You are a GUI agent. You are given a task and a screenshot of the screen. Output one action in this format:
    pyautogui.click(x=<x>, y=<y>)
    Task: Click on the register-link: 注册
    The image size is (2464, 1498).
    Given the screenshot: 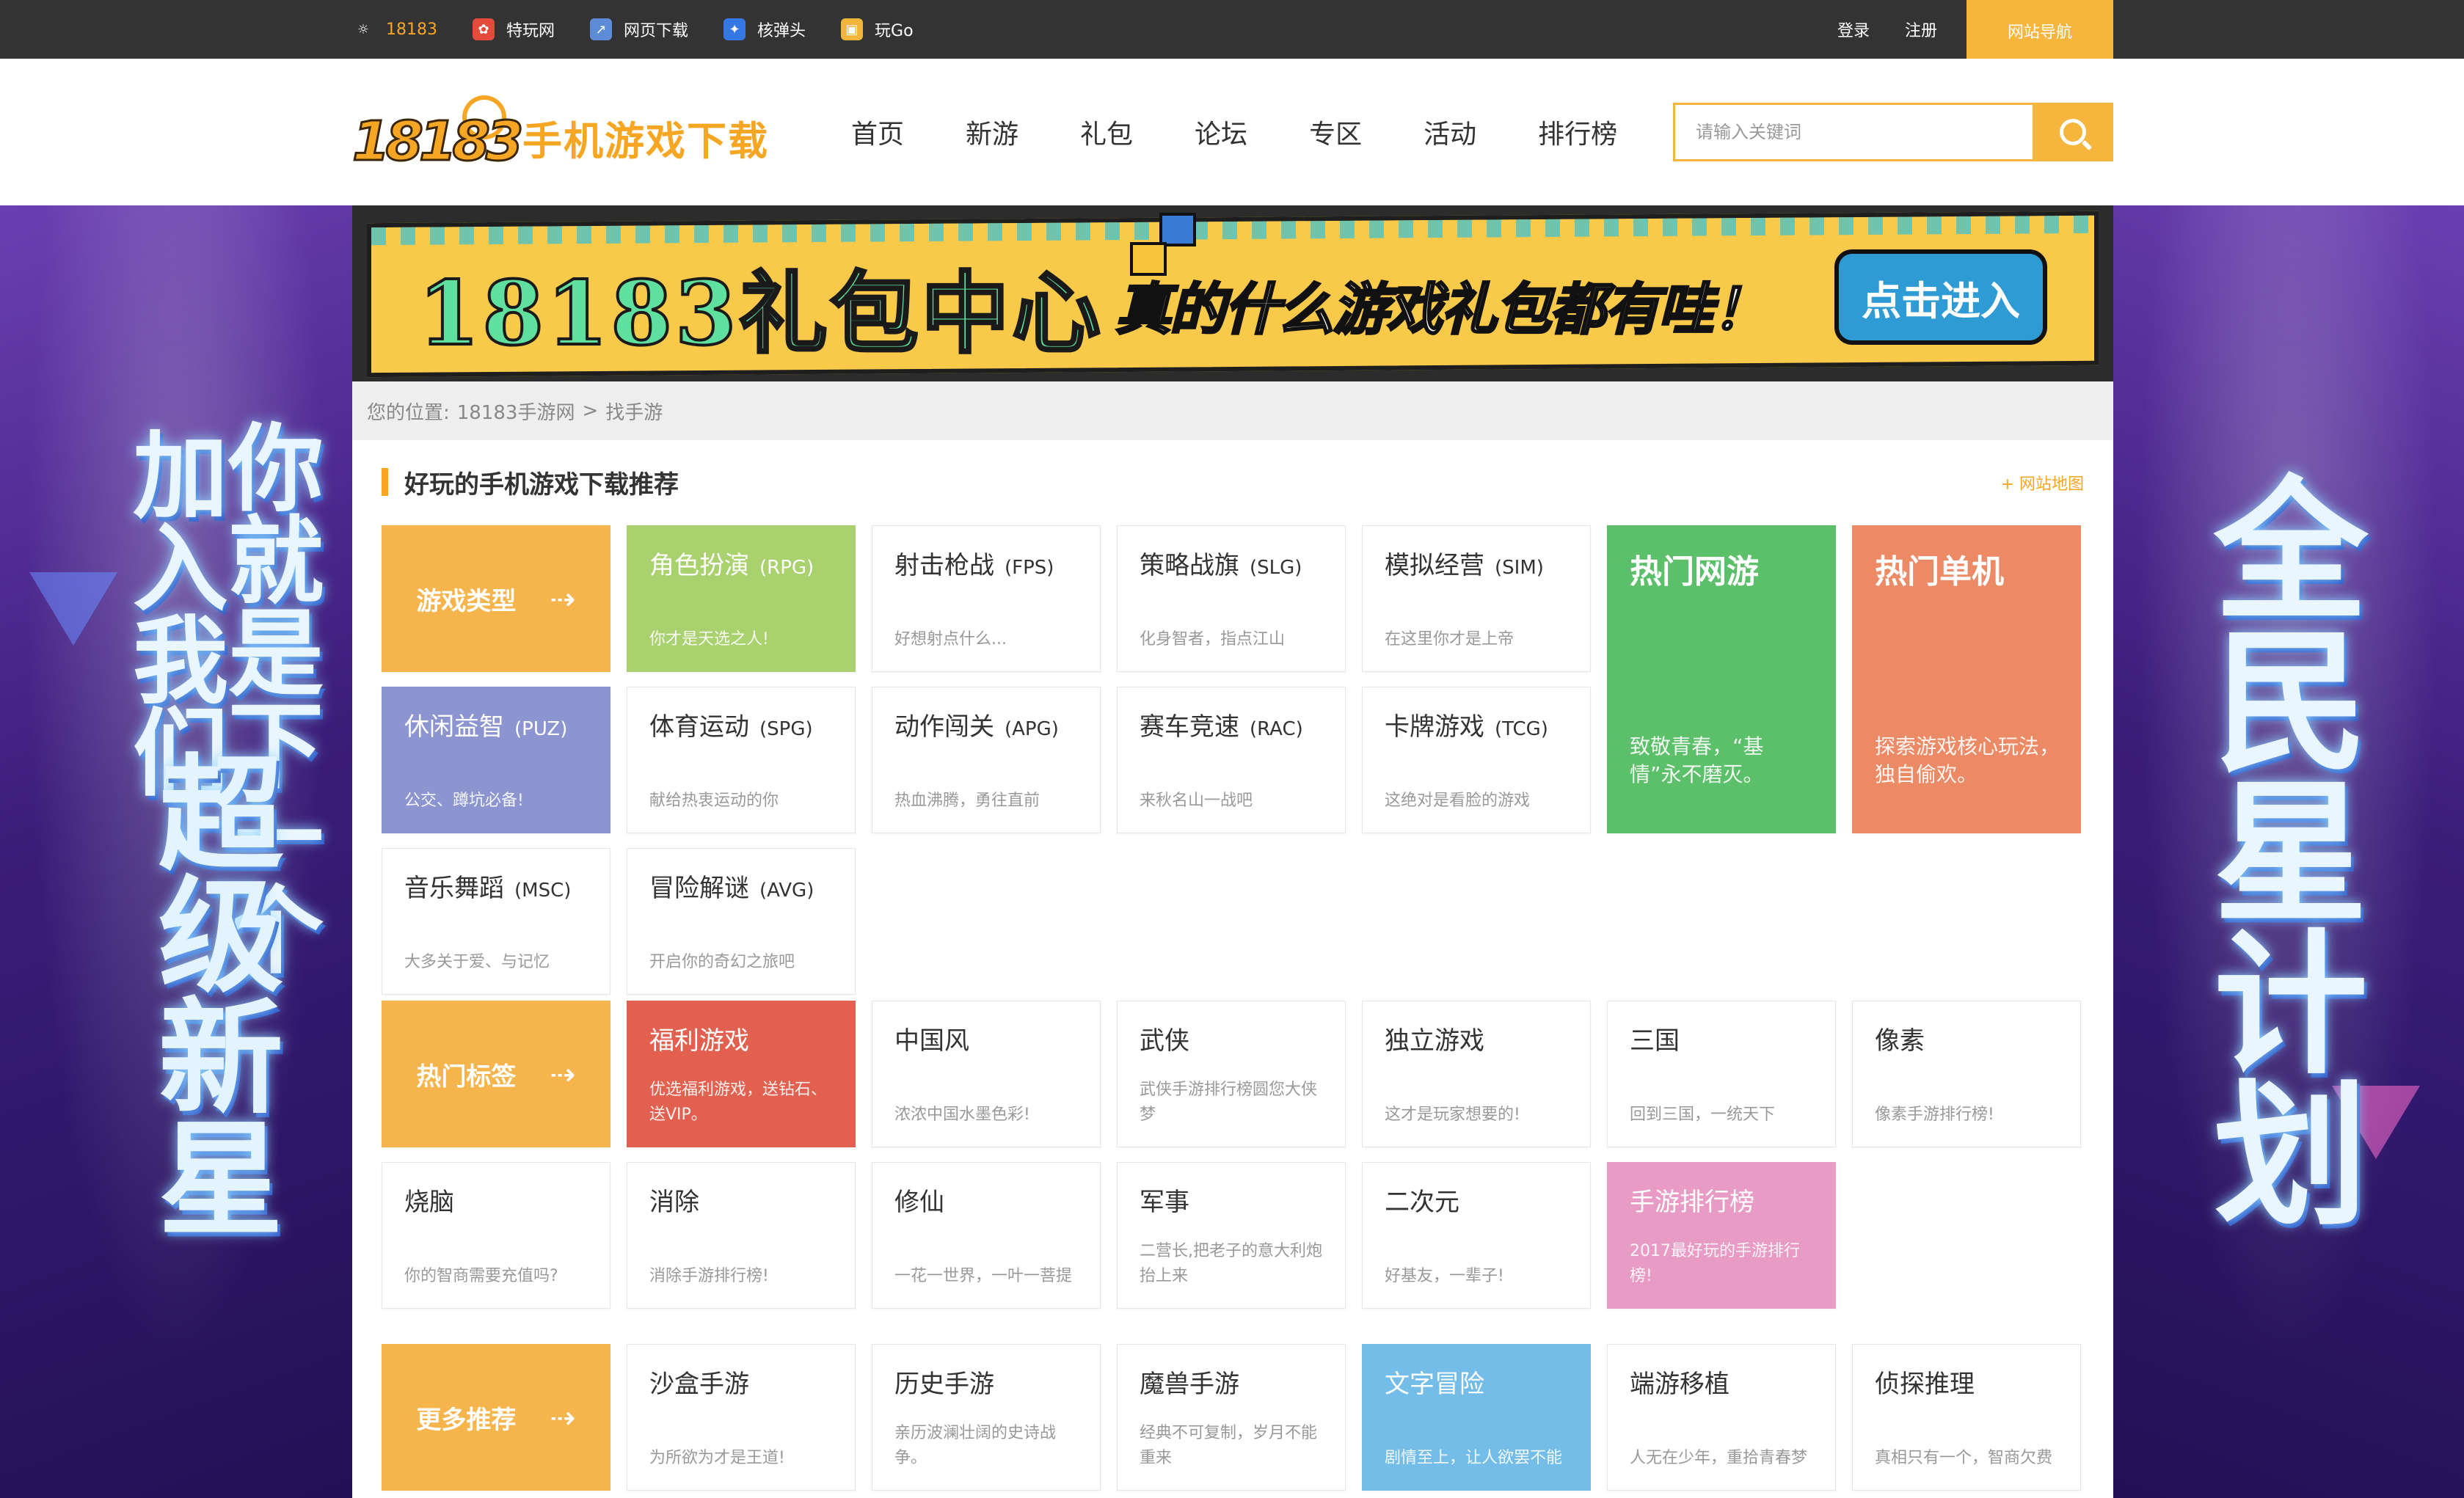 What is the action you would take?
    pyautogui.click(x=1921, y=29)
    